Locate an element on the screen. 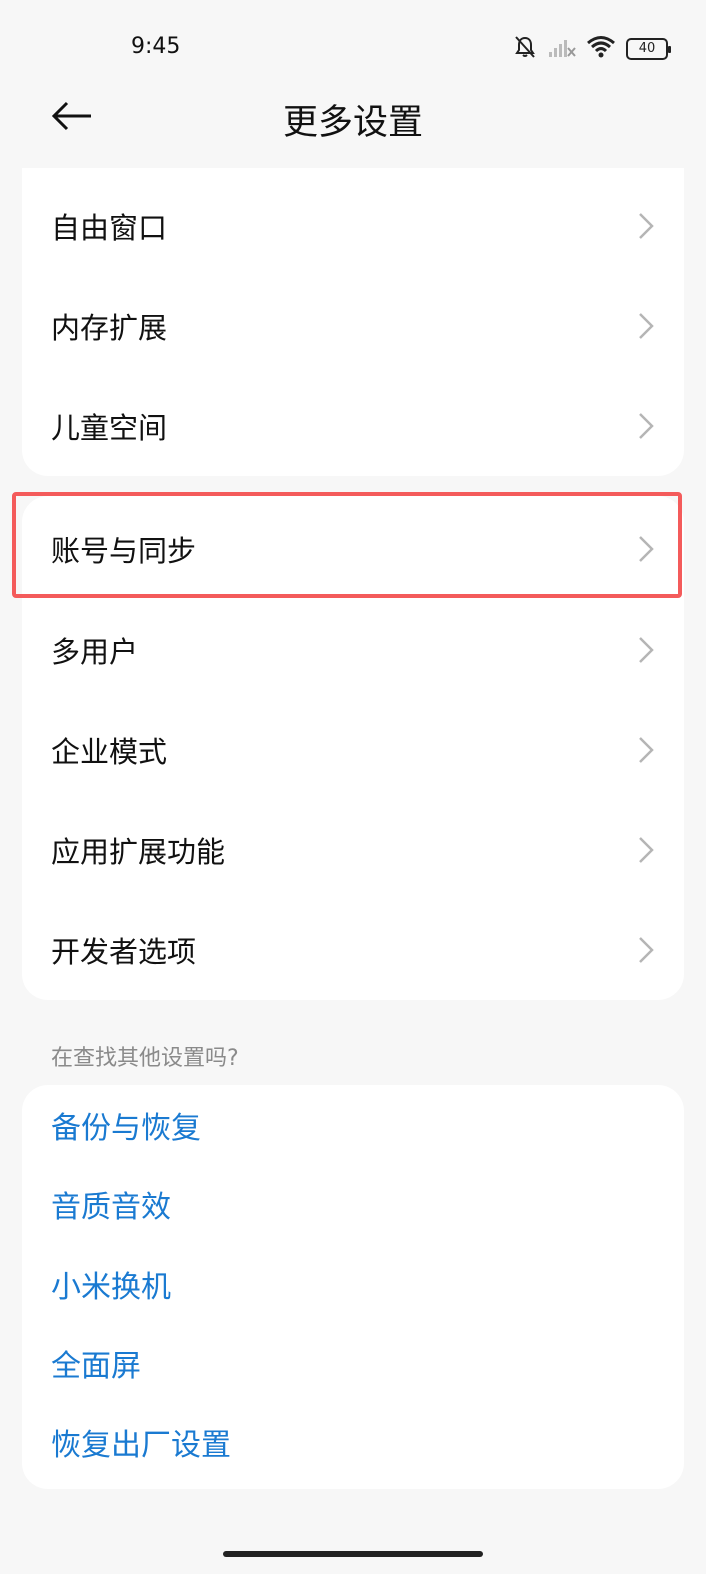 This screenshot has width=706, height=1574. link-sound-effects: 音质音效 is located at coordinates (353, 1204).